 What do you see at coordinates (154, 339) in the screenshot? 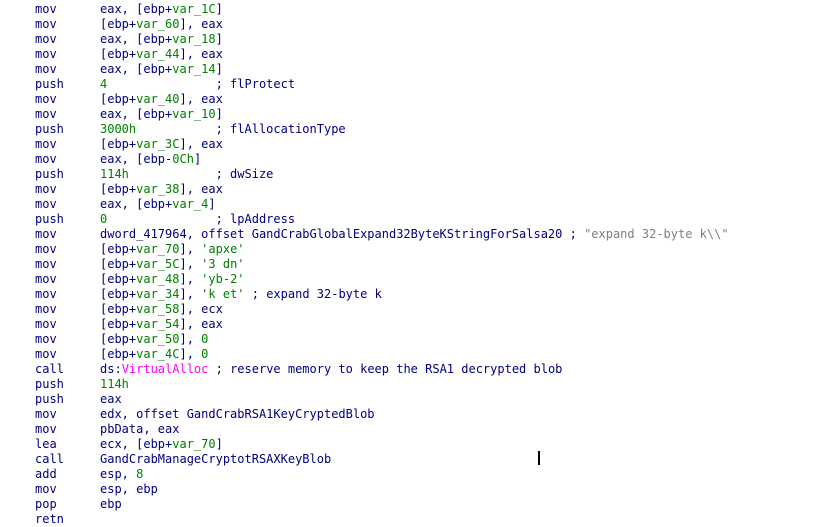
I see `instruction-operands: [ebp+var_50], 0` at bounding box center [154, 339].